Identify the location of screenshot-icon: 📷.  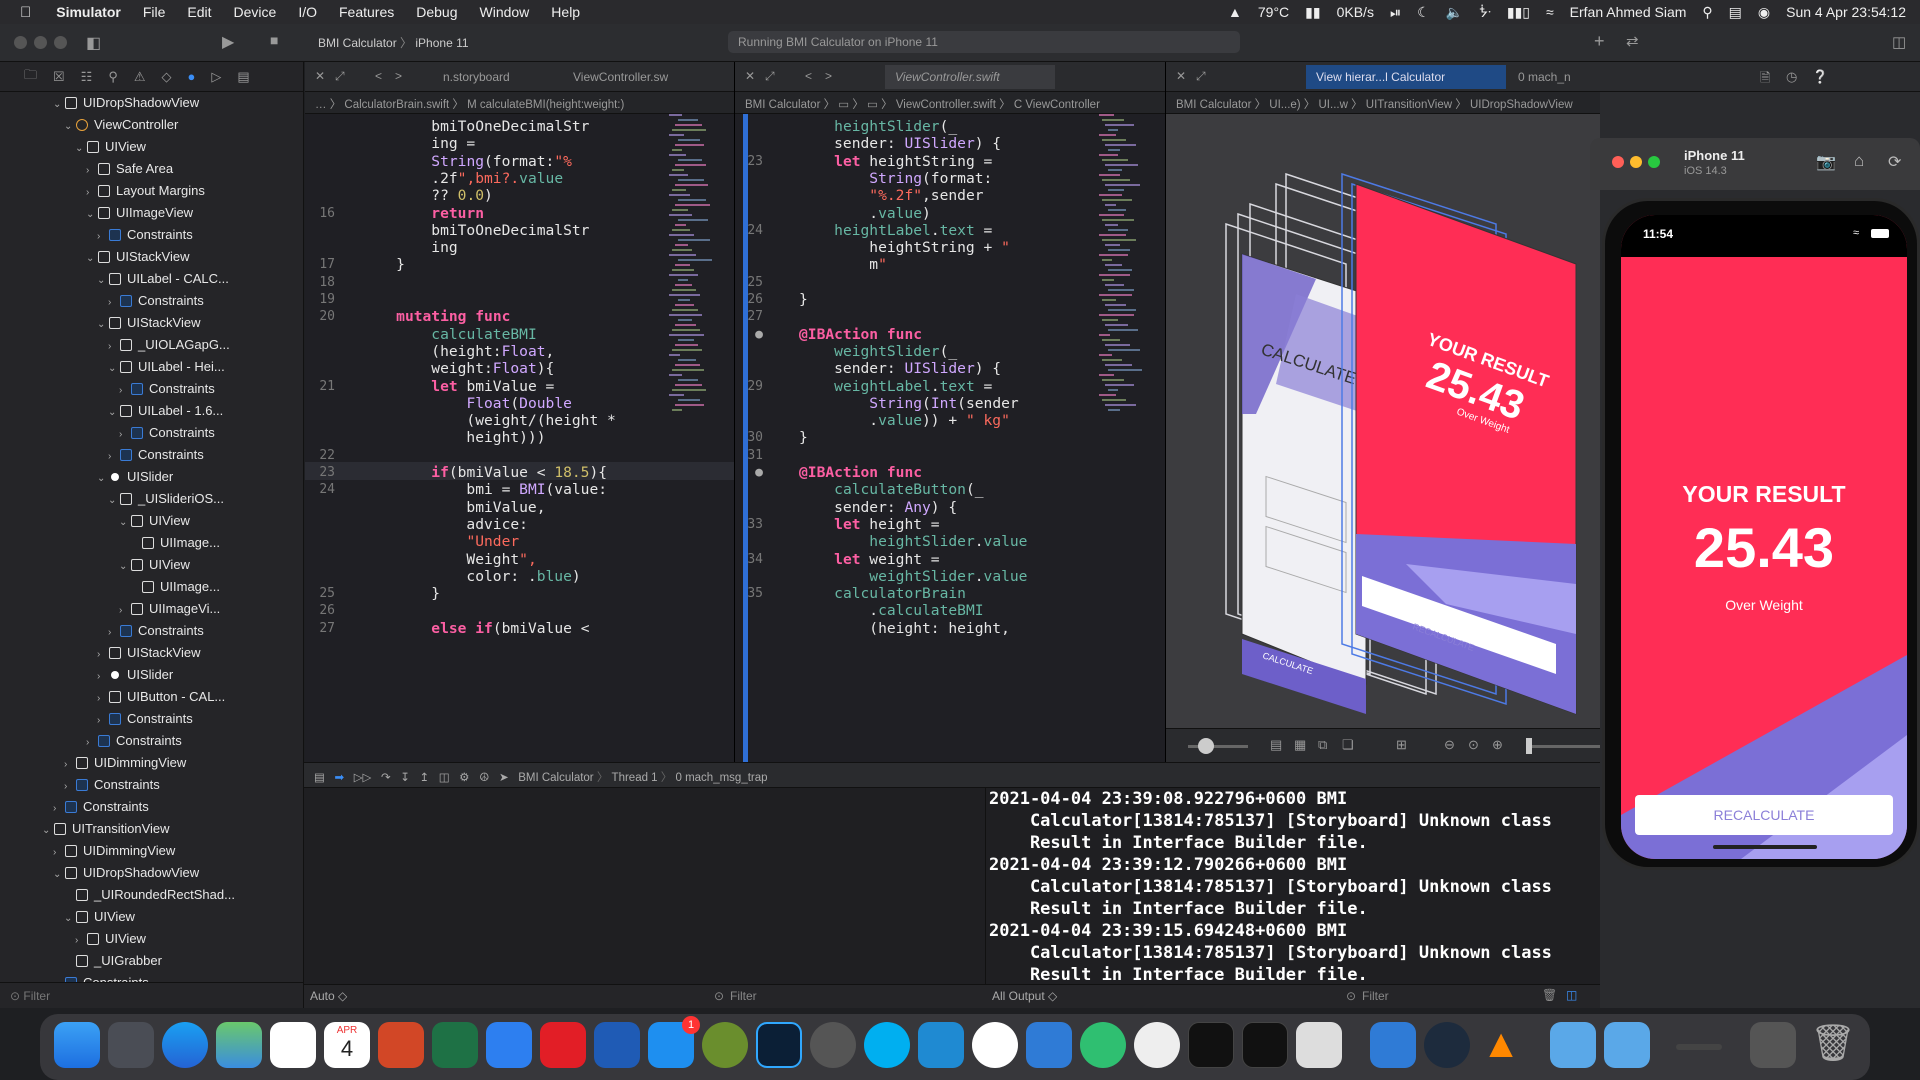
(1826, 162).